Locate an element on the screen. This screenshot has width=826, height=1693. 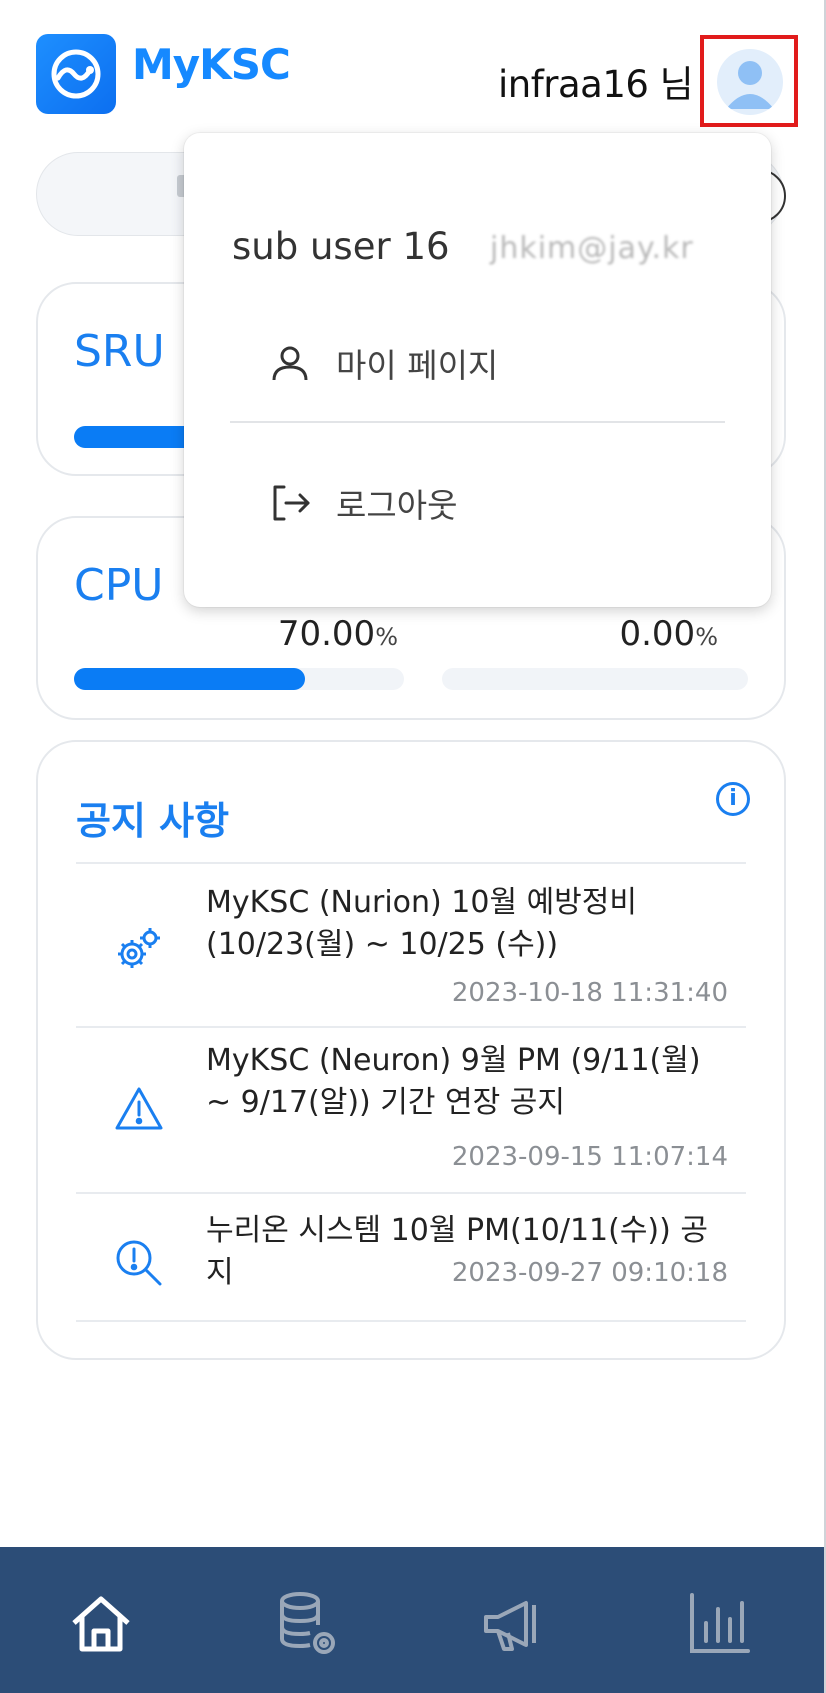
username-suffix: 님 is located at coordinates (676, 84).